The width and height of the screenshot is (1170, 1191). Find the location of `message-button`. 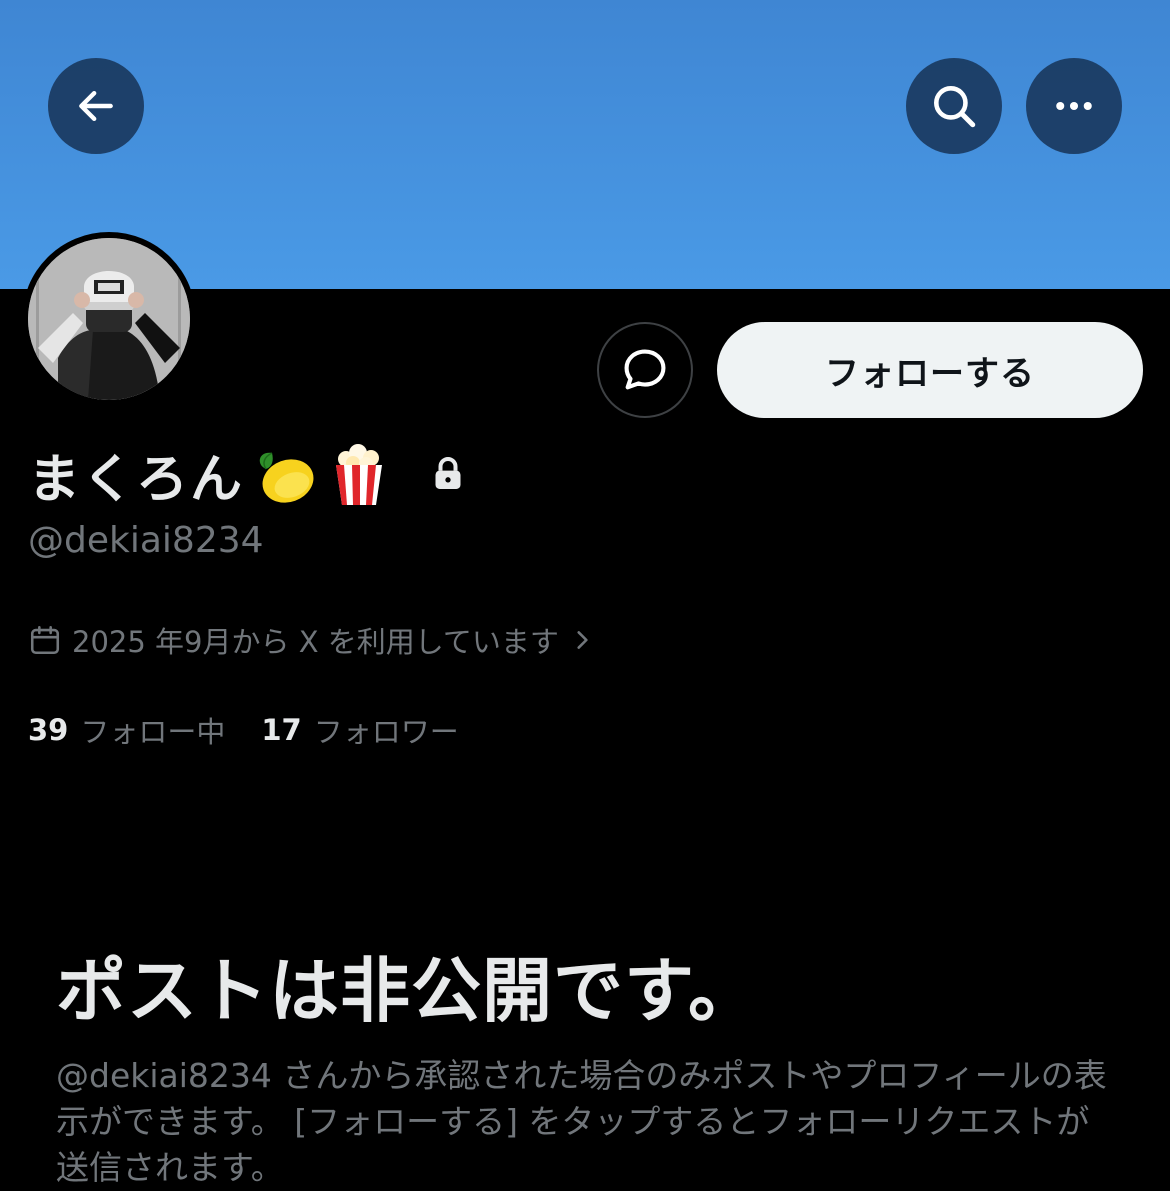

message-button is located at coordinates (645, 370).